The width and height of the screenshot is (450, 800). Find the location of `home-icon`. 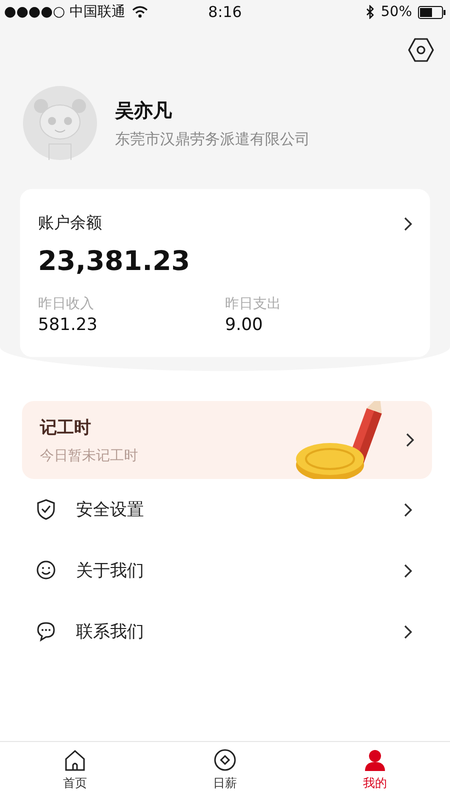

home-icon is located at coordinates (75, 760).